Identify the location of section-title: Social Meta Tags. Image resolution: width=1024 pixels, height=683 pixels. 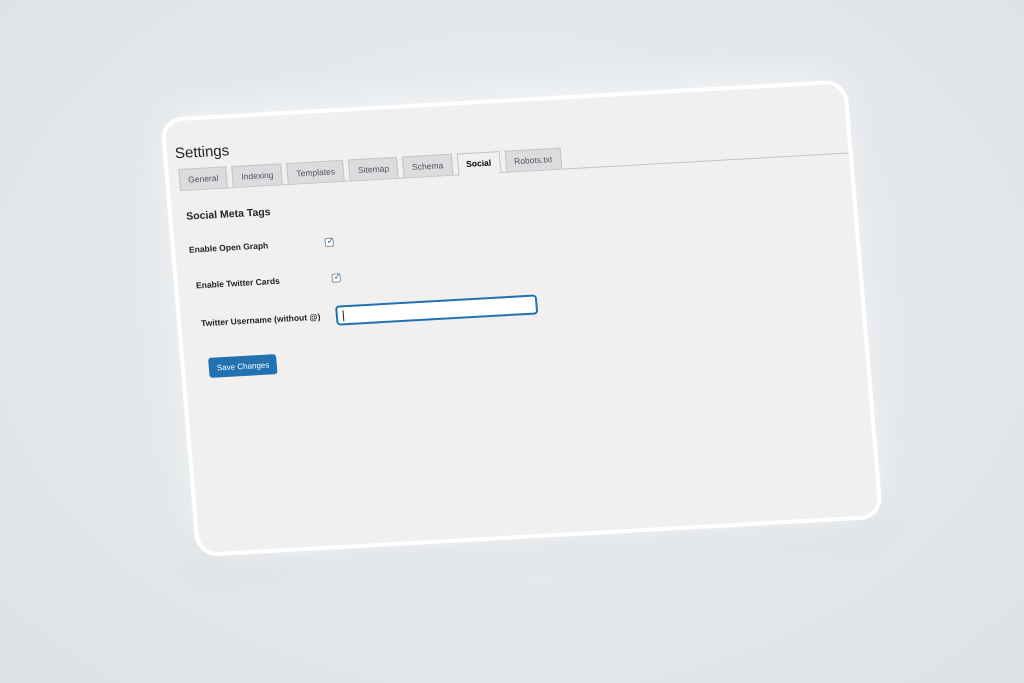
(228, 214).